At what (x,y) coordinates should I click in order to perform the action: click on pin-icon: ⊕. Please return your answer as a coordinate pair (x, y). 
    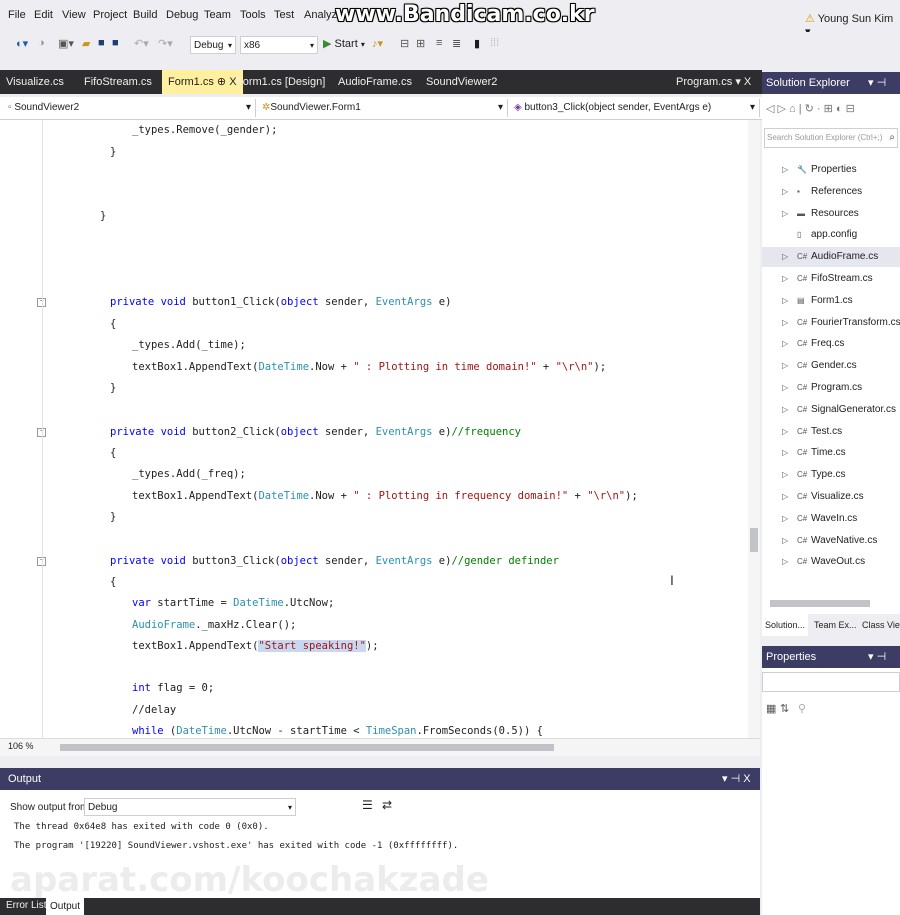
    Looking at the image, I should click on (221, 82).